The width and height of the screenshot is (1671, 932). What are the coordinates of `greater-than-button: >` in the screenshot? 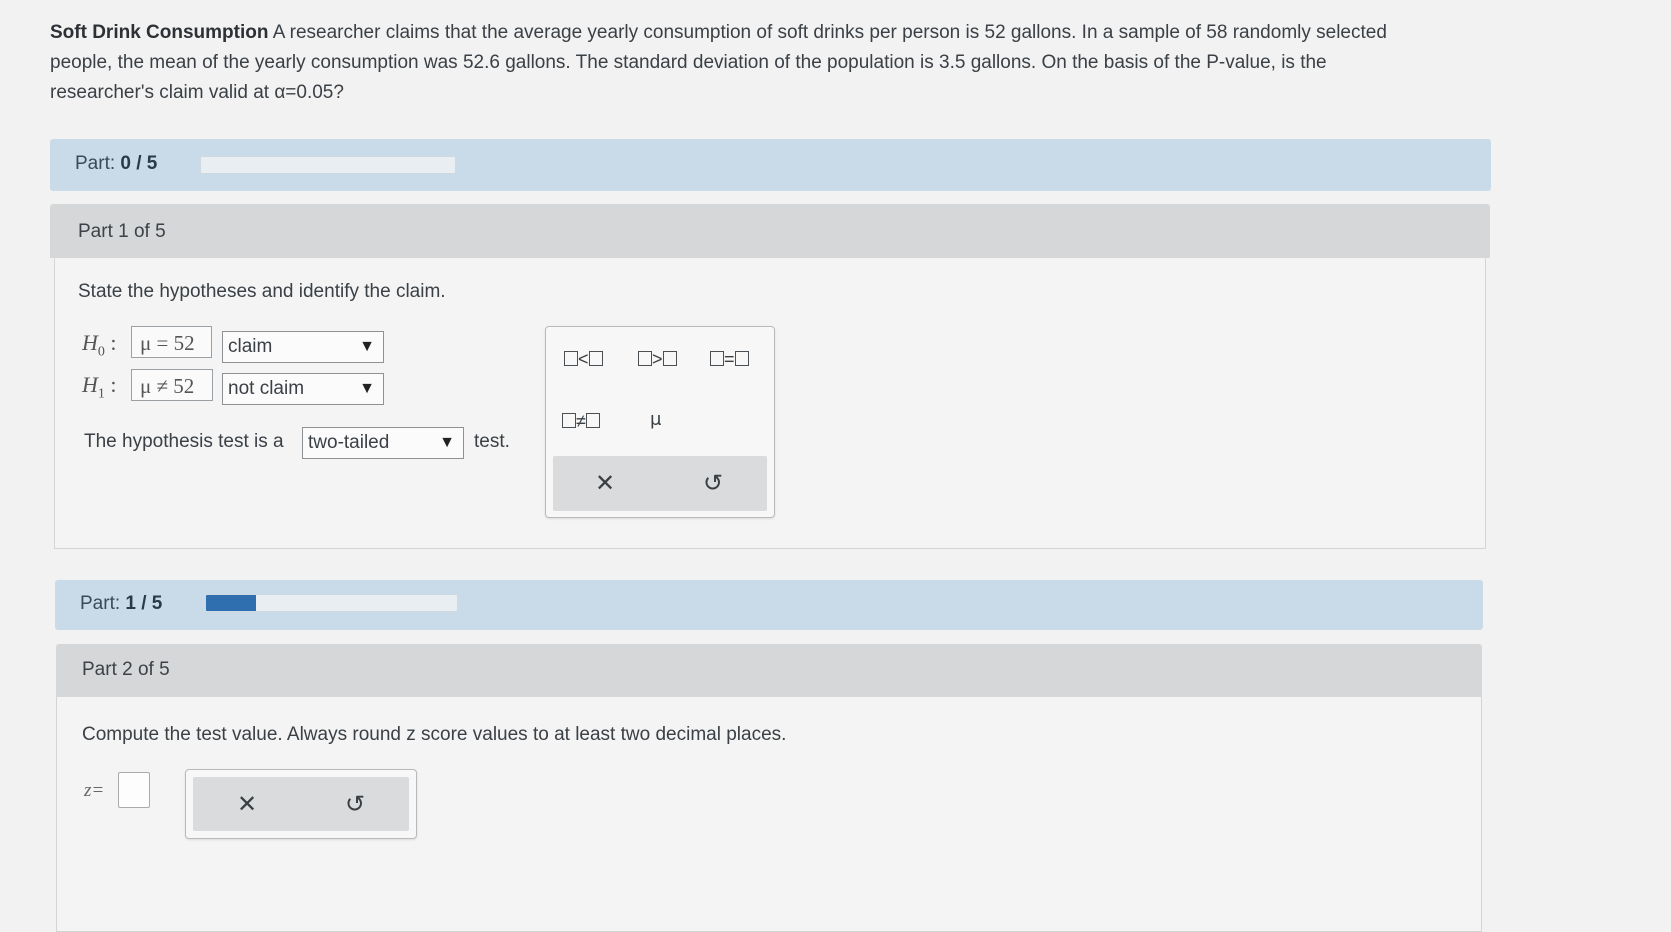 It's located at (657, 359).